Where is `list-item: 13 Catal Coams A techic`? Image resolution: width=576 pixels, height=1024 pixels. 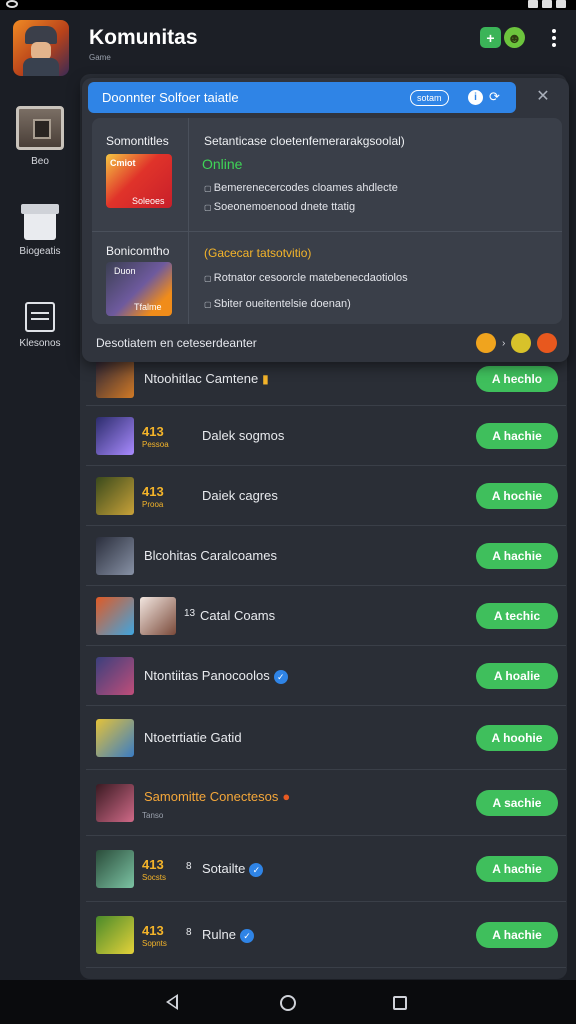
list-item: 13 Catal Coams A techic is located at coordinates (326, 616).